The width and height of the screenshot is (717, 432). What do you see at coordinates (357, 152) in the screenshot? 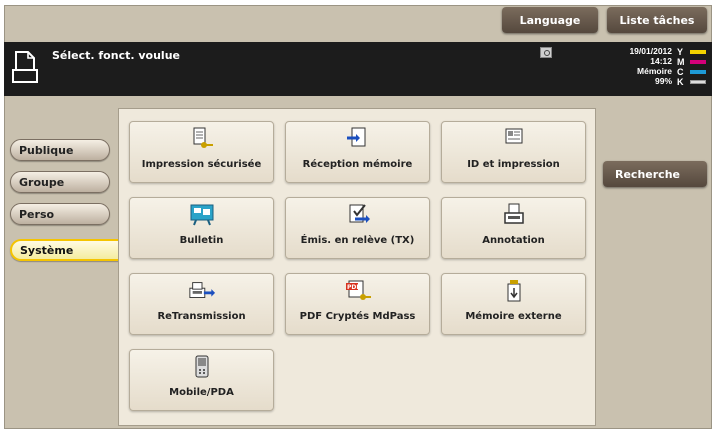
I see `memory-rx-button: Réception mémoire` at bounding box center [357, 152].